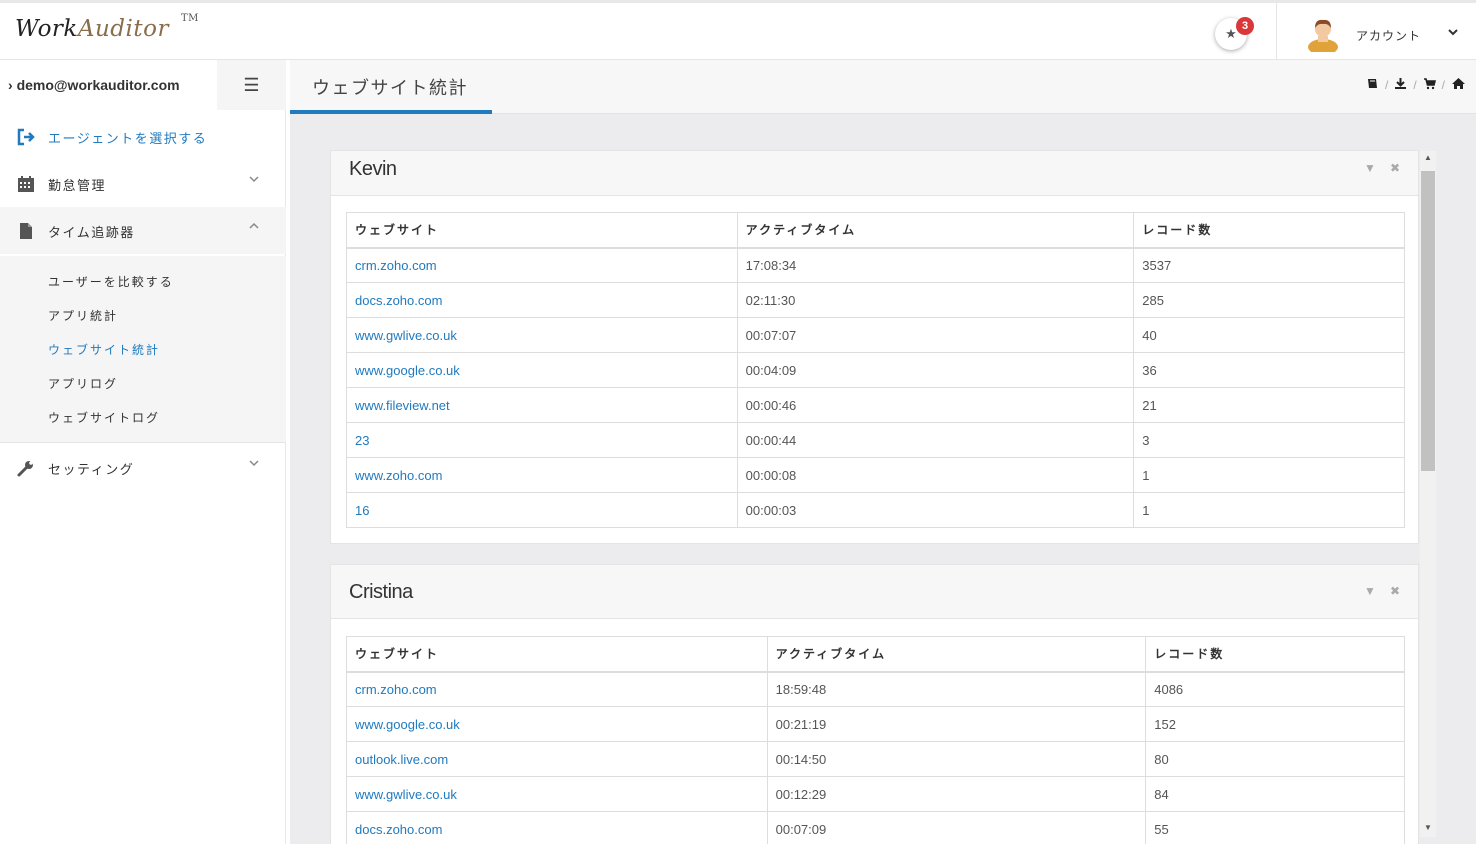  Describe the element at coordinates (26, 231) in the screenshot. I see `file-icon` at that location.